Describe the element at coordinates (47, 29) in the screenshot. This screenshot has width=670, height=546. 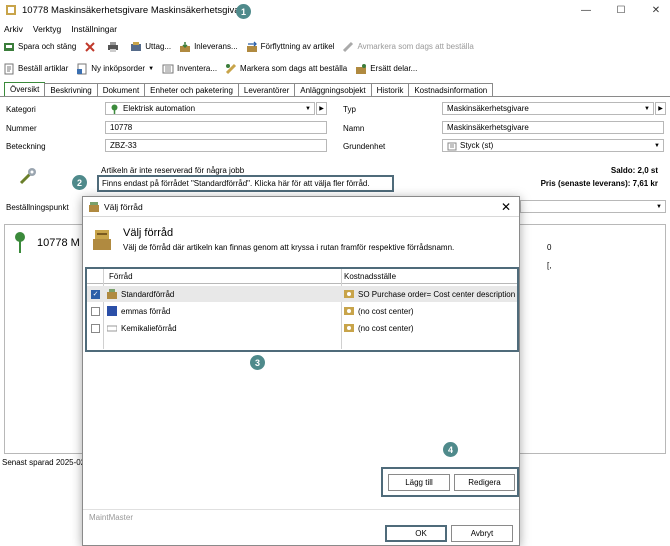
I see `menu-verktyg: Verktyg` at that location.